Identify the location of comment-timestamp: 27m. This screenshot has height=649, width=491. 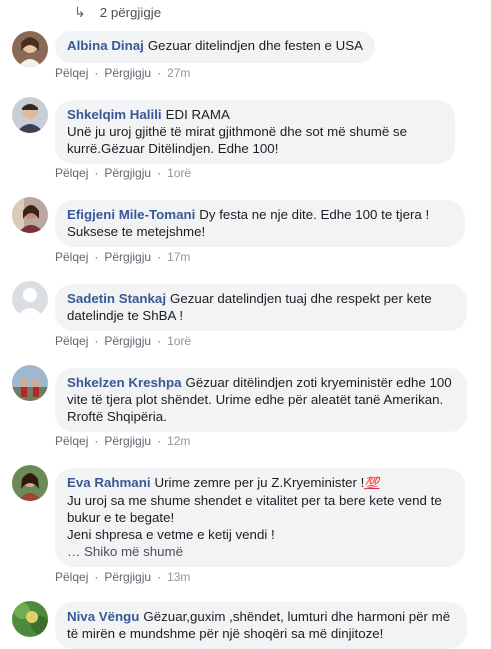
(178, 73).